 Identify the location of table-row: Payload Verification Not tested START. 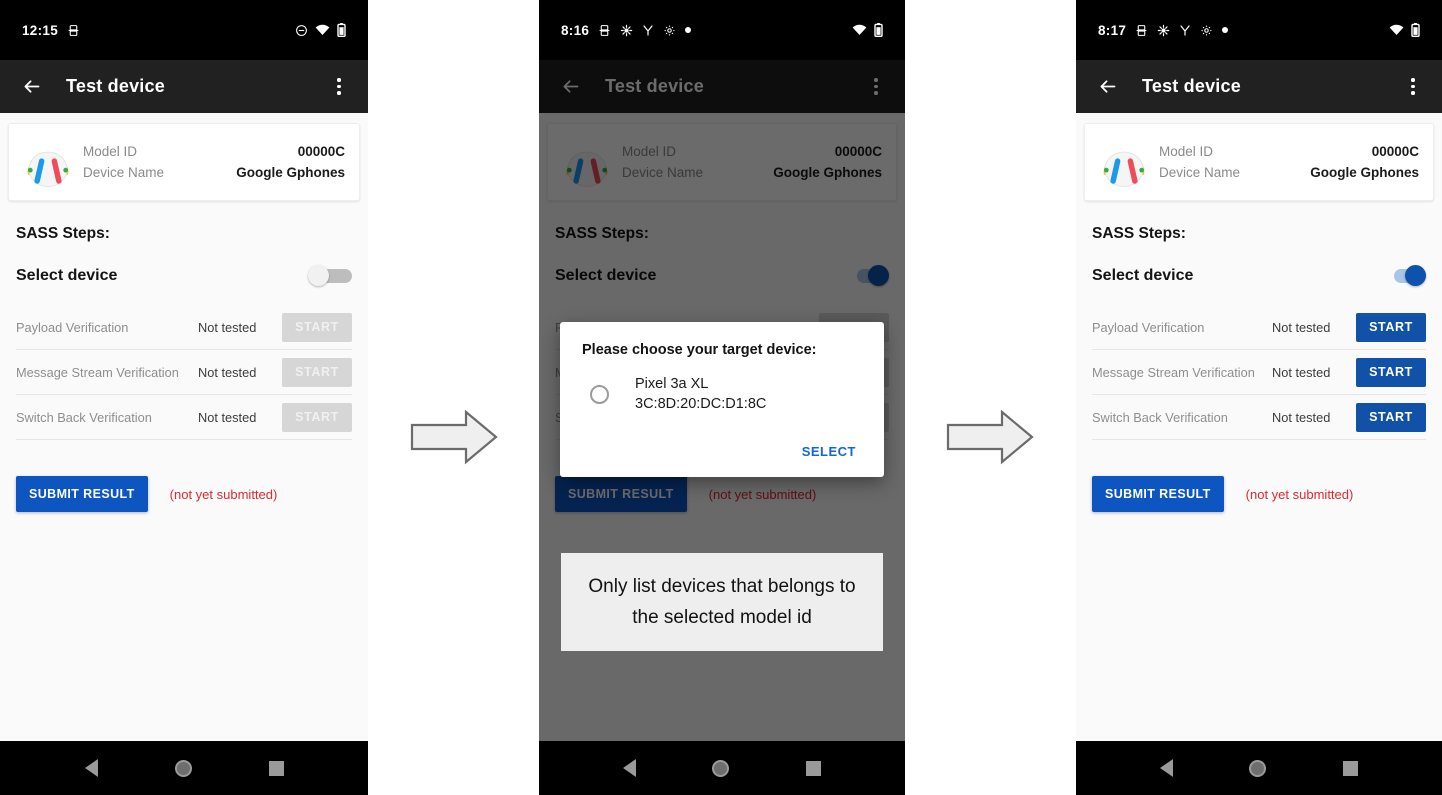
(184, 327).